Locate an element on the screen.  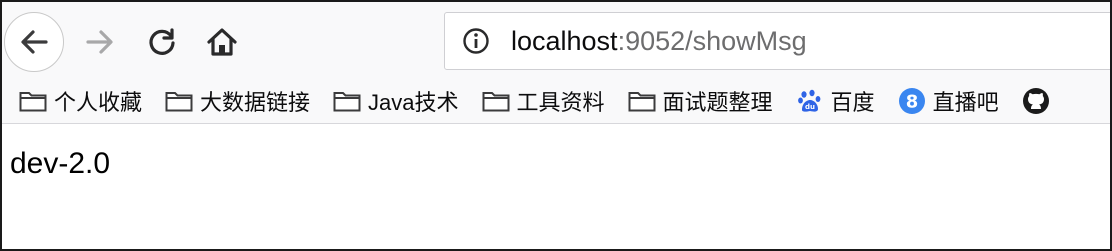
bookmark-baidu: du 百度 is located at coordinates (835, 101).